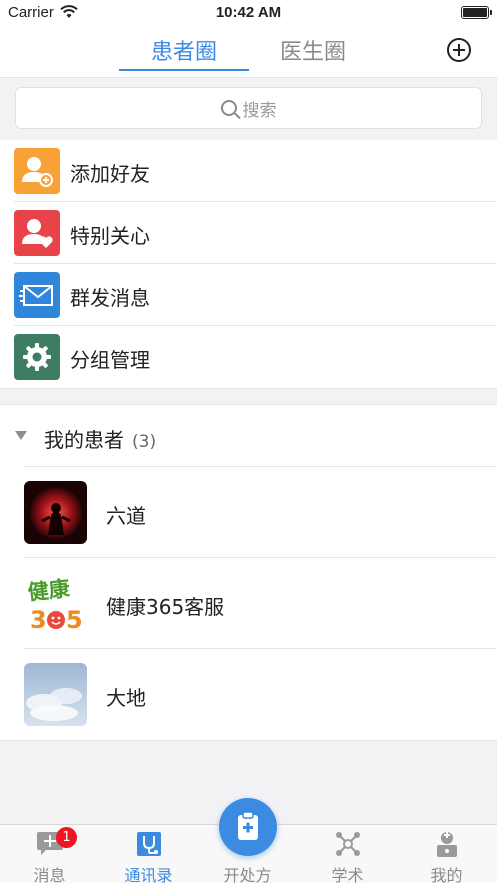 The width and height of the screenshot is (497, 883). What do you see at coordinates (126, 516) in the screenshot?
I see `patient-name: 六道` at bounding box center [126, 516].